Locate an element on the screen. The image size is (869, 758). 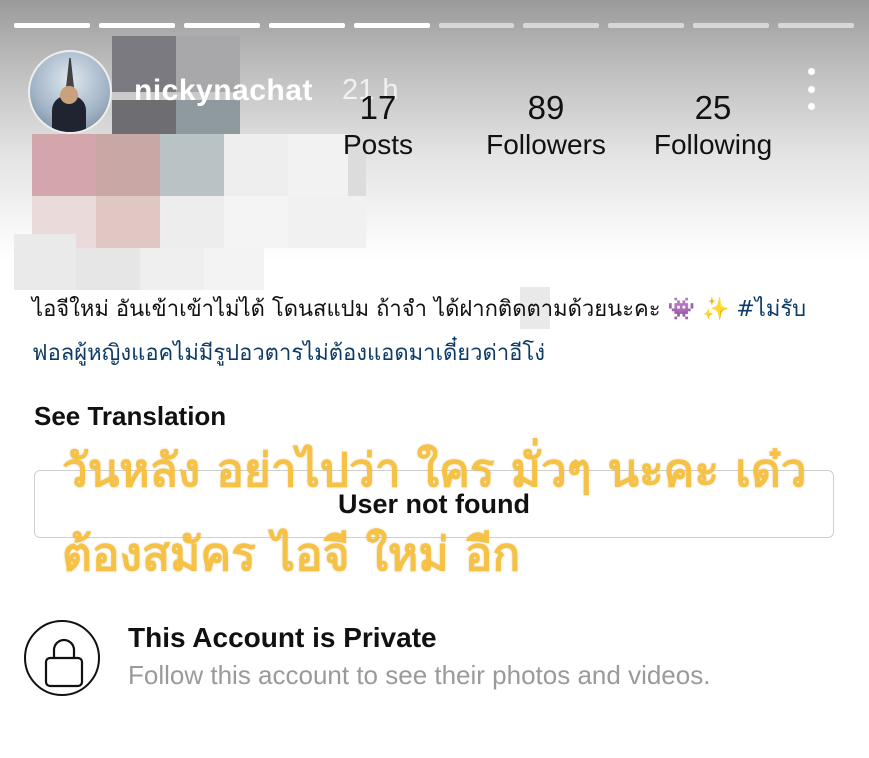
stat-following: 25 Following is located at coordinates (713, 125).